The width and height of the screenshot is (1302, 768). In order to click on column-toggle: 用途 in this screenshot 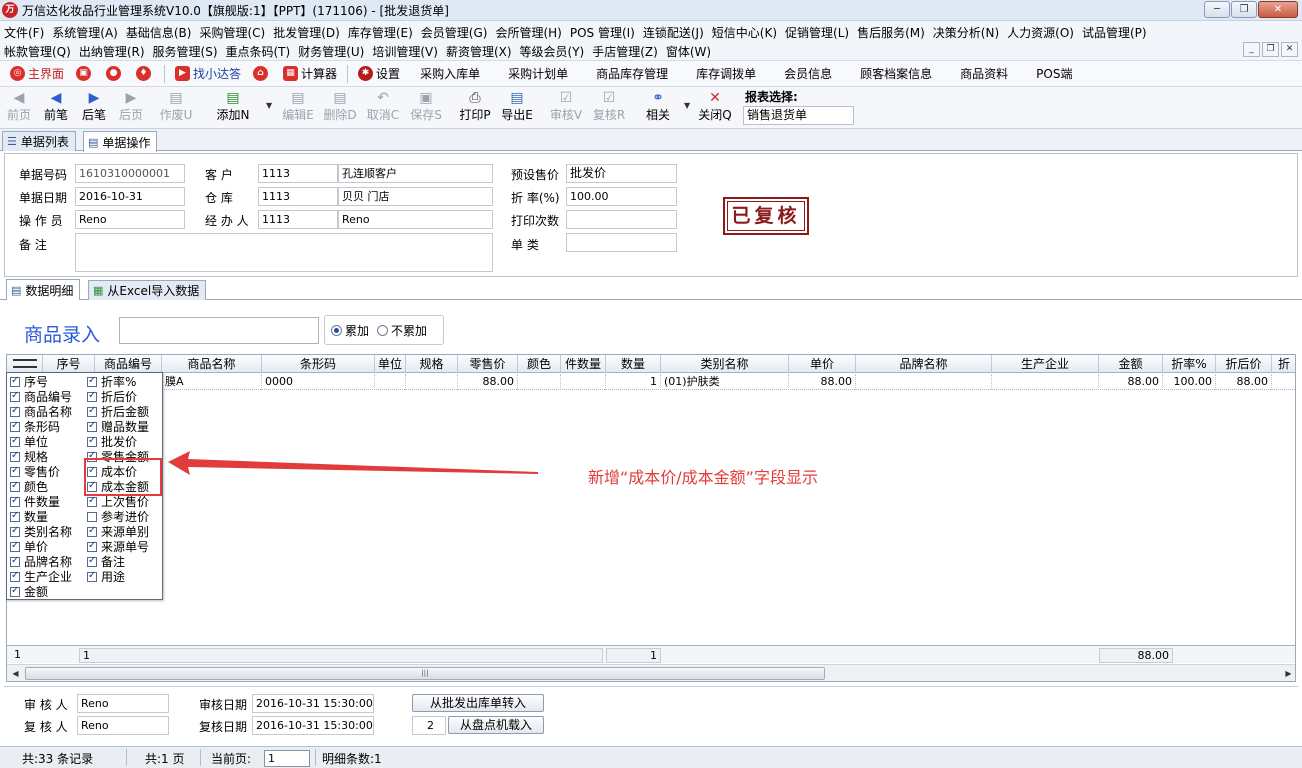, I will do `click(106, 576)`.